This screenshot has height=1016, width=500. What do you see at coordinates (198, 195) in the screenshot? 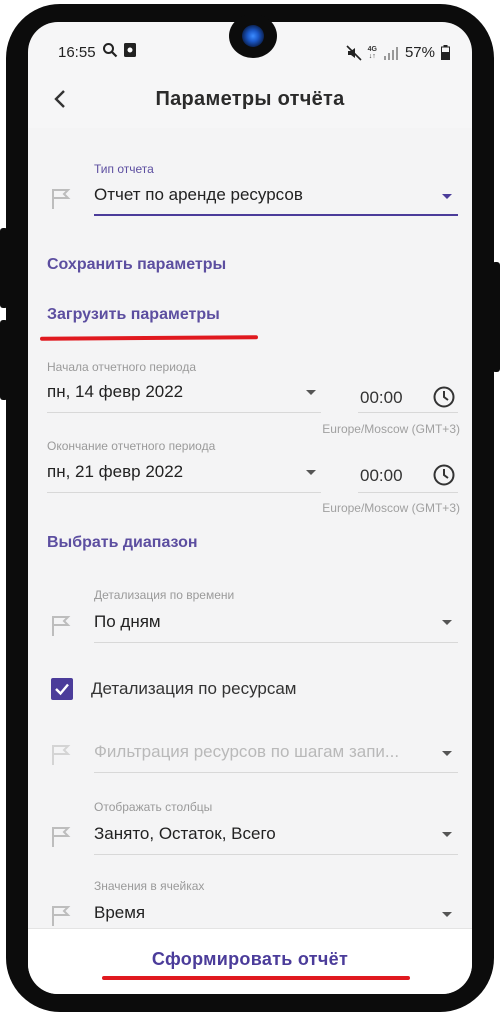
I see `report-type-select: Отчет по аренде ресурсов` at bounding box center [198, 195].